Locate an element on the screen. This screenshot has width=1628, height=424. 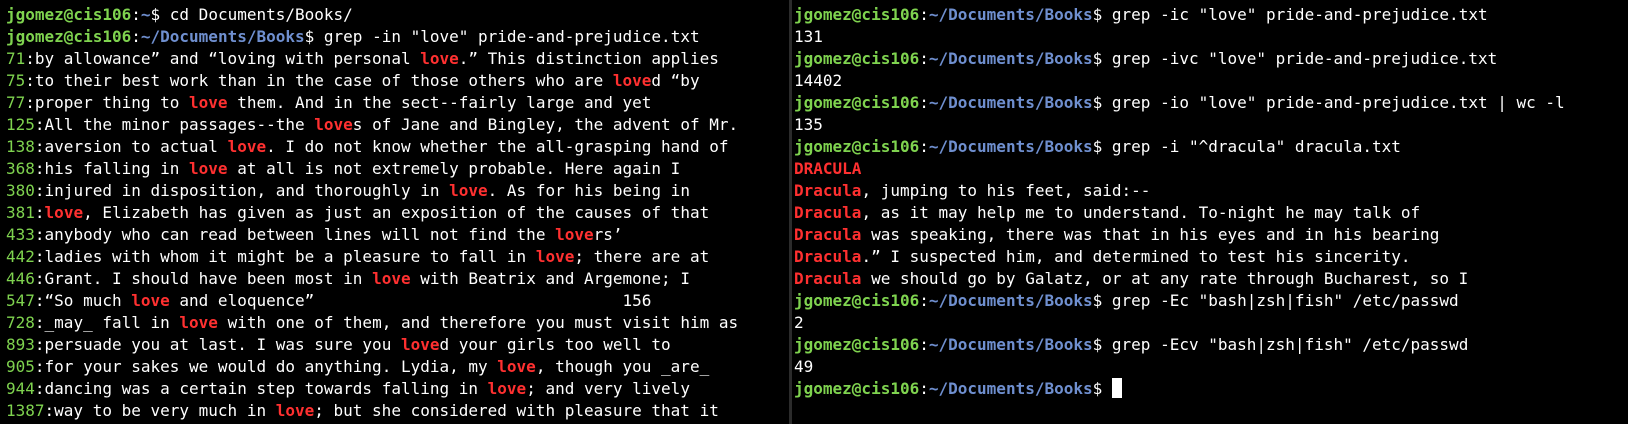
output-text: .” This distinction applies is located at coordinates (588, 58).